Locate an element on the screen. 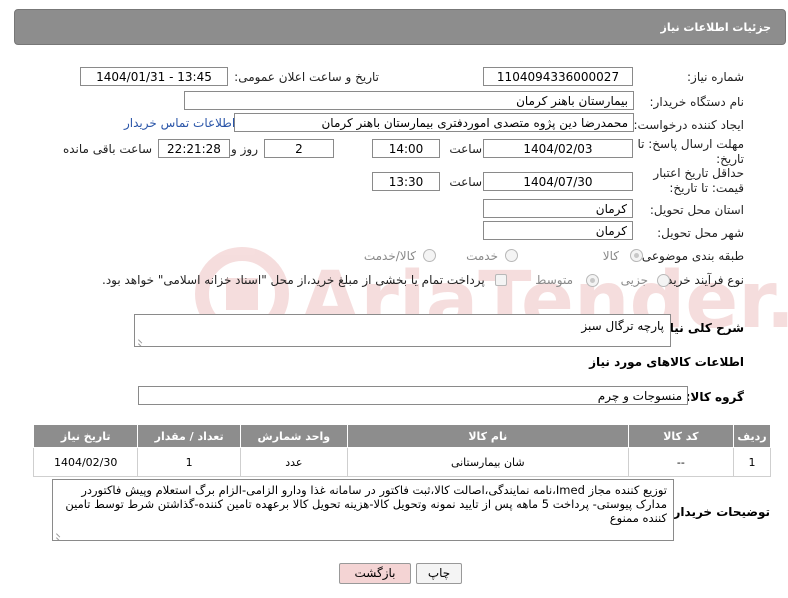 The image size is (788, 598). announce-datetime-field: 1404/01/31 - 13:45 is located at coordinates (154, 76).